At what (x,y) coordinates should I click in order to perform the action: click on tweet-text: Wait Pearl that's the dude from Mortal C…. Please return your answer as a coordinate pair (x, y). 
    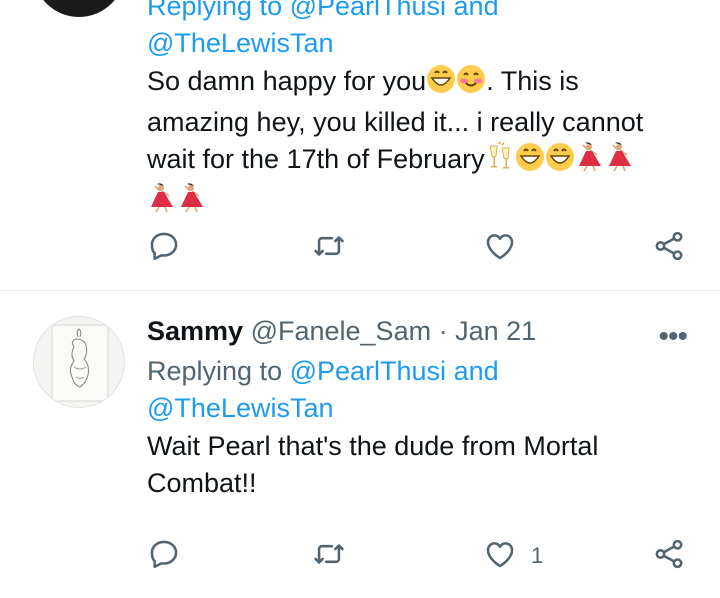
    Looking at the image, I should click on (421, 465).